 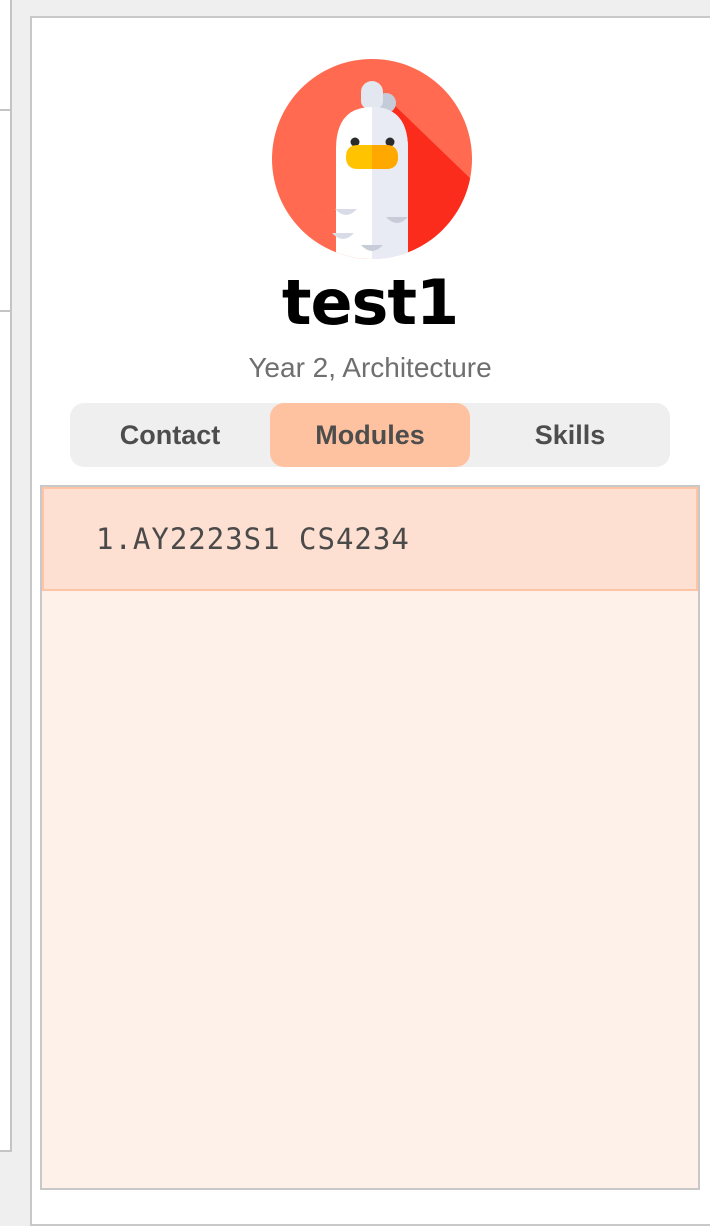 I want to click on left-panel-edge, so click(x=6, y=576).